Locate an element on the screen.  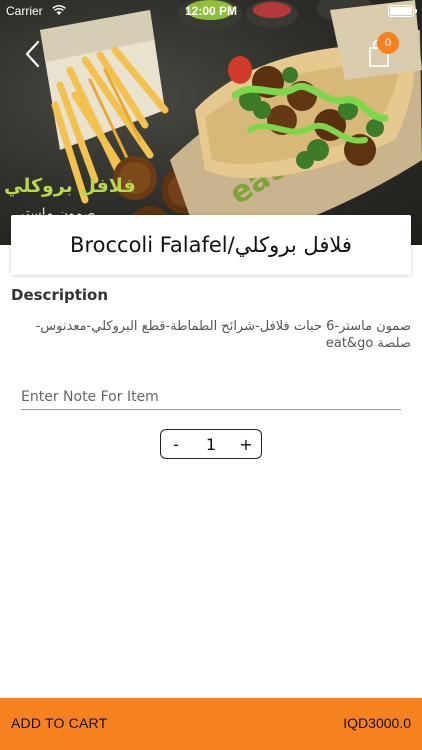
chevron-left-icon is located at coordinates (32, 54).